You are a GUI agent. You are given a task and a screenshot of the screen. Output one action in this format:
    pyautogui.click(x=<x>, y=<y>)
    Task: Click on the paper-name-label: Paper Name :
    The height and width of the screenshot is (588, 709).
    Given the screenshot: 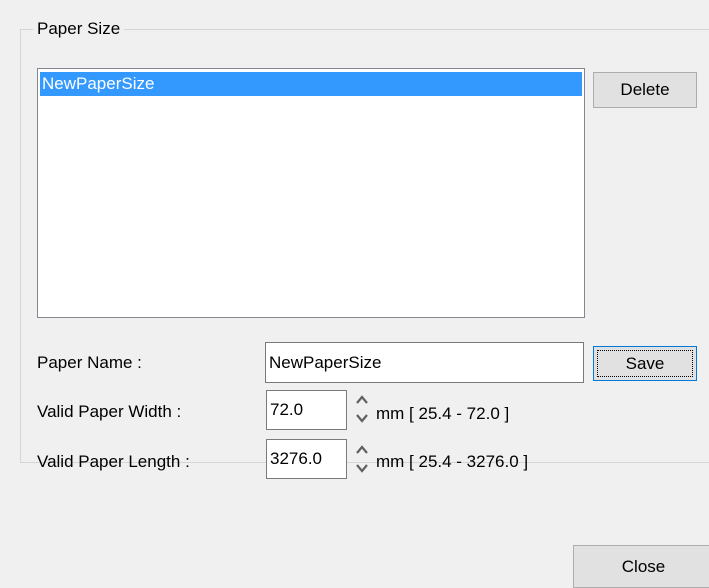 What is the action you would take?
    pyautogui.click(x=89, y=362)
    